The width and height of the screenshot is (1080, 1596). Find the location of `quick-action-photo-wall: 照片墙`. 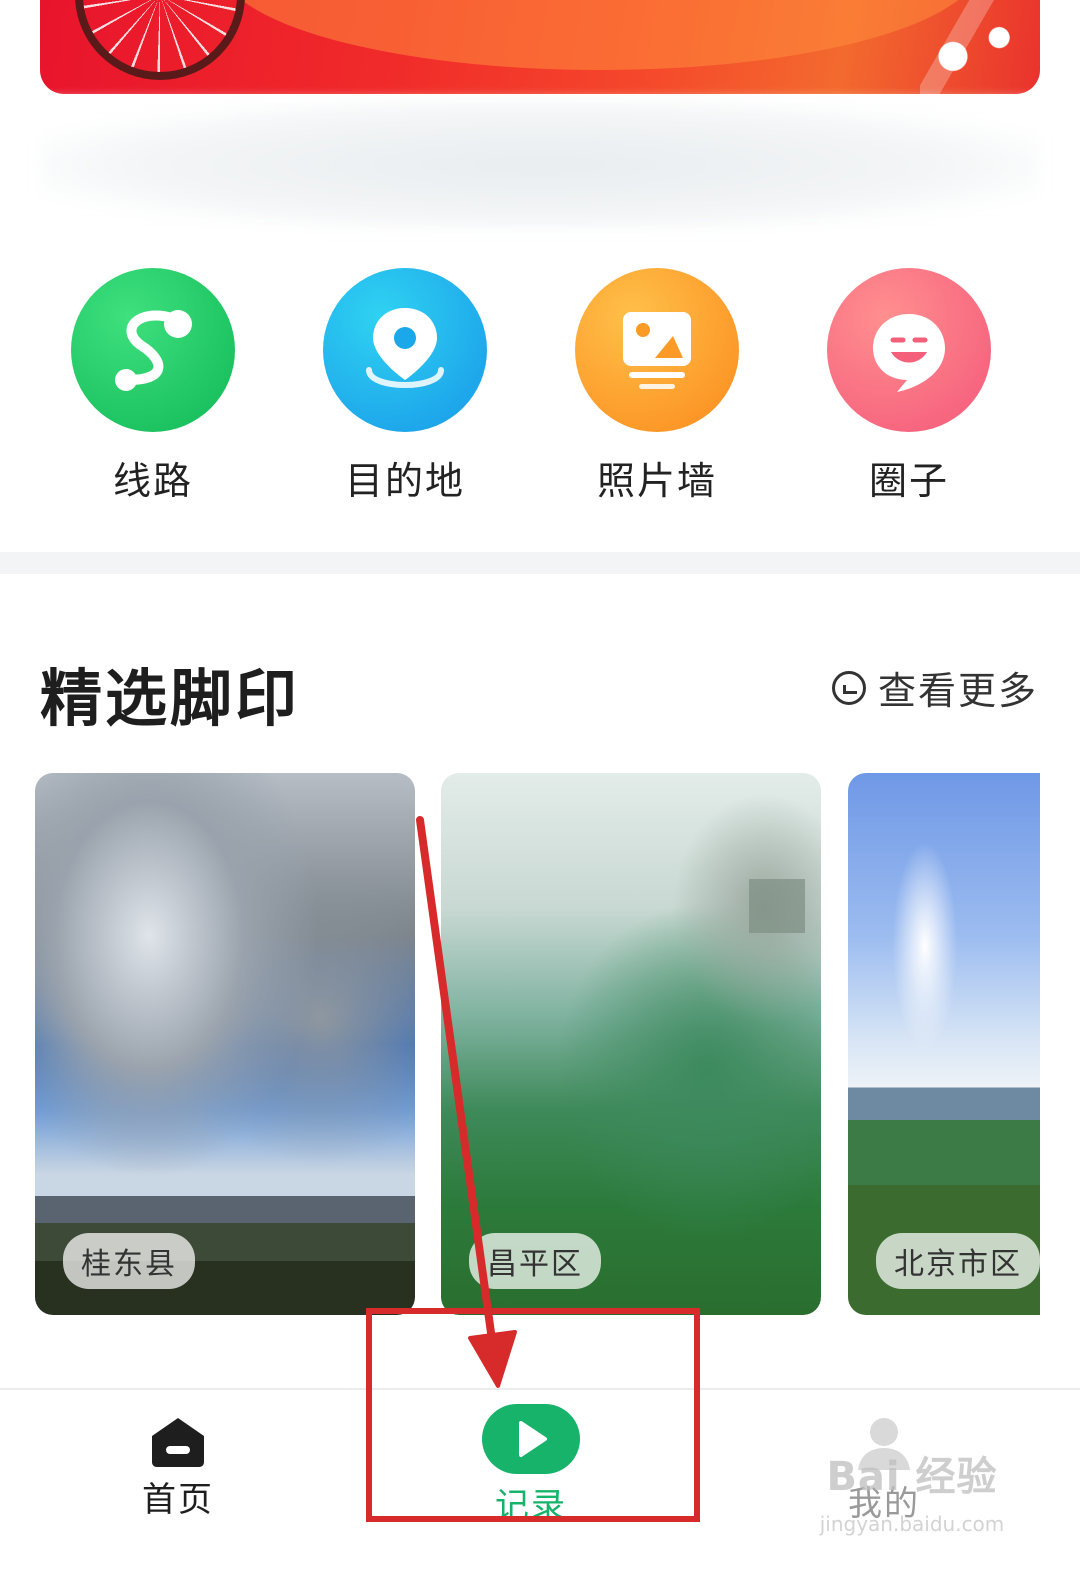

quick-action-photo-wall: 照片墙 is located at coordinates (657, 386).